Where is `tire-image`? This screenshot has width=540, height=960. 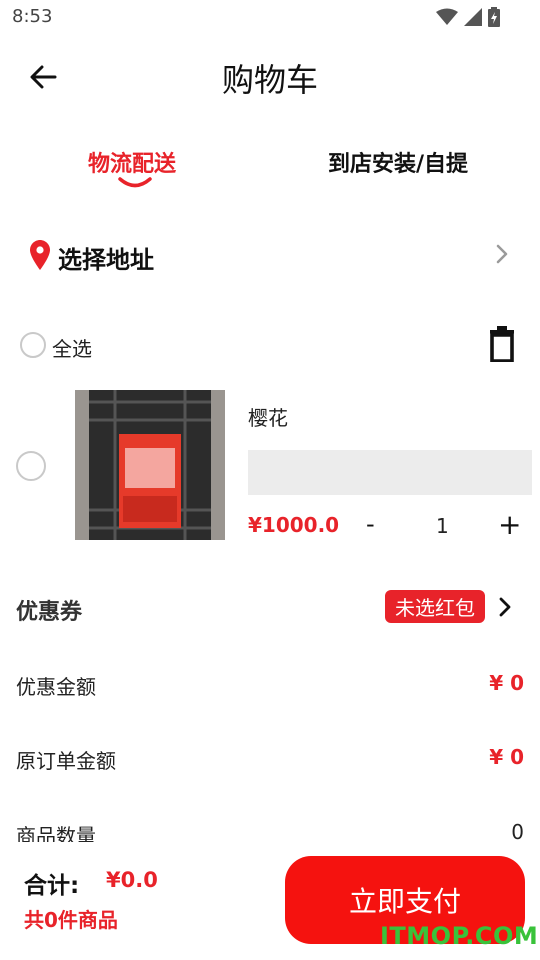
tire-image is located at coordinates (150, 465).